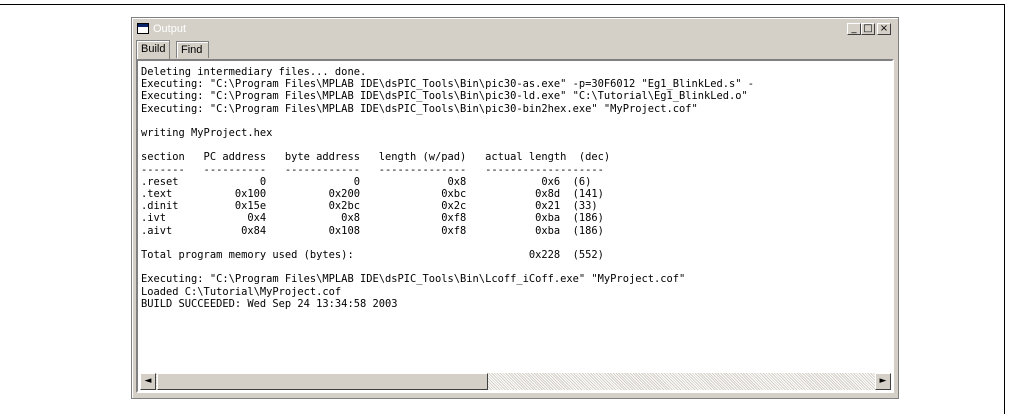 This screenshot has height=414, width=1009. Describe the element at coordinates (153, 49) in the screenshot. I see `tab-build: Build` at that location.